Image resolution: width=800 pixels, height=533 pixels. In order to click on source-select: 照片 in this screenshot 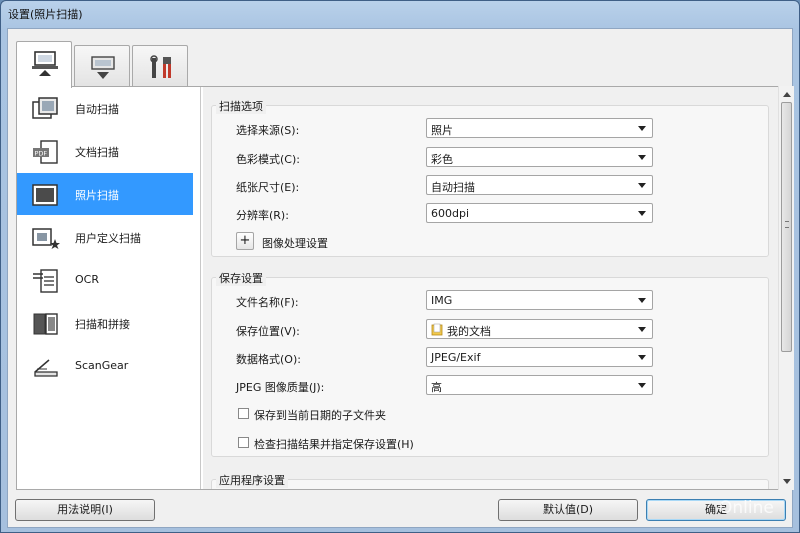, I will do `click(539, 128)`.